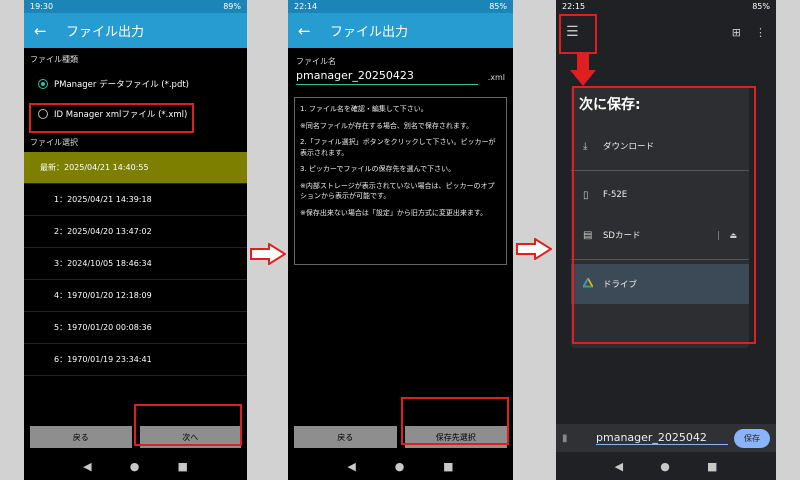 The image size is (800, 480). Describe the element at coordinates (585, 146) in the screenshot. I see `download-icon: ⤓` at that location.